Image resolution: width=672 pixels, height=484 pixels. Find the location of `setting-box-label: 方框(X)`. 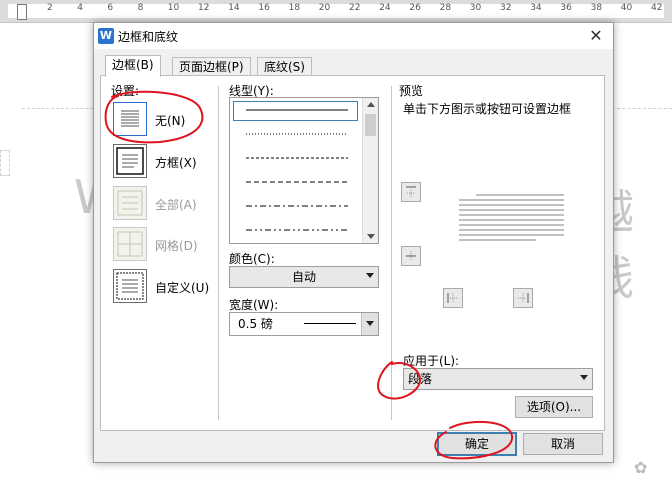

setting-box-label: 方框(X) is located at coordinates (176, 163).